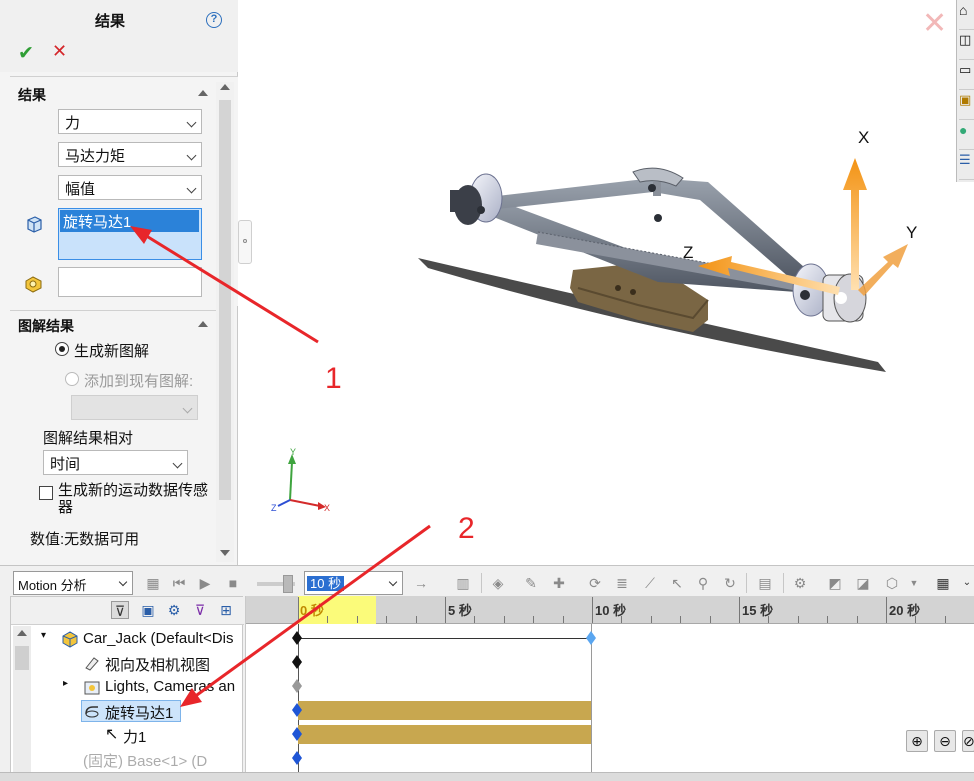 Image resolution: width=974 pixels, height=781 pixels. Describe the element at coordinates (444, 710) in the screenshot. I see `motor-time-bar` at that location.